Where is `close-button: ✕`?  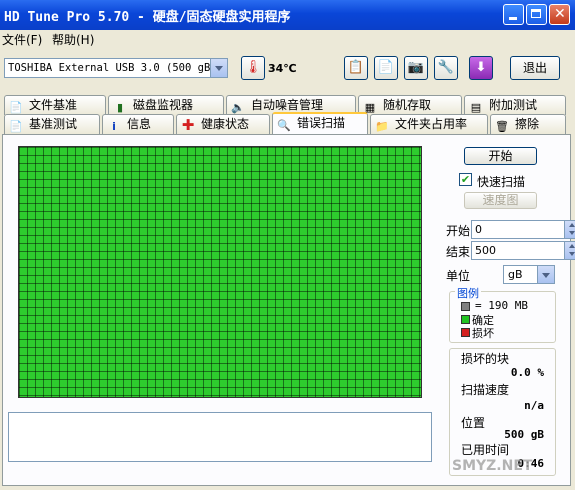 close-button: ✕ is located at coordinates (559, 14).